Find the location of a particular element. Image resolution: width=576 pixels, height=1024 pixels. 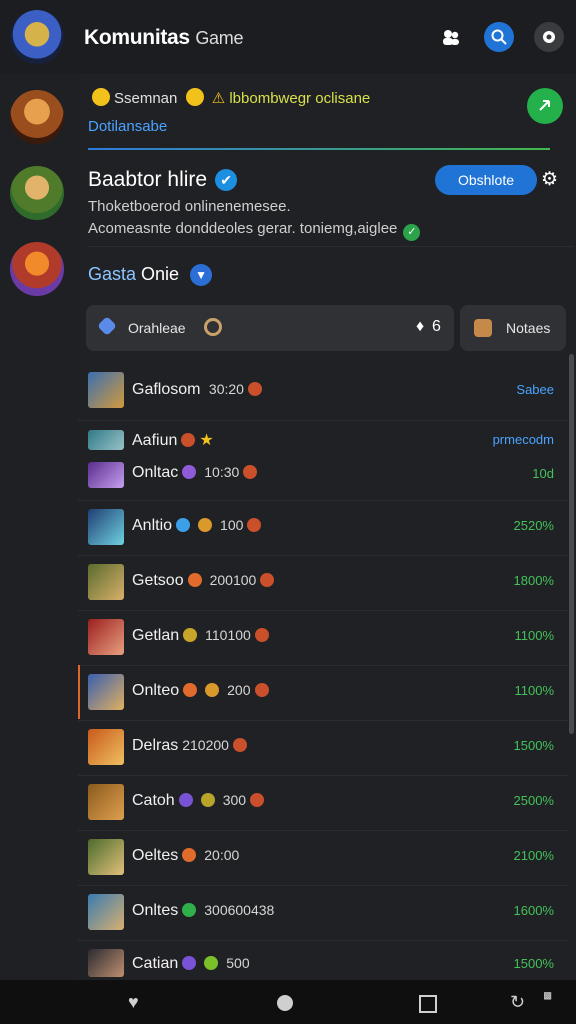

call-button is located at coordinates (545, 106).